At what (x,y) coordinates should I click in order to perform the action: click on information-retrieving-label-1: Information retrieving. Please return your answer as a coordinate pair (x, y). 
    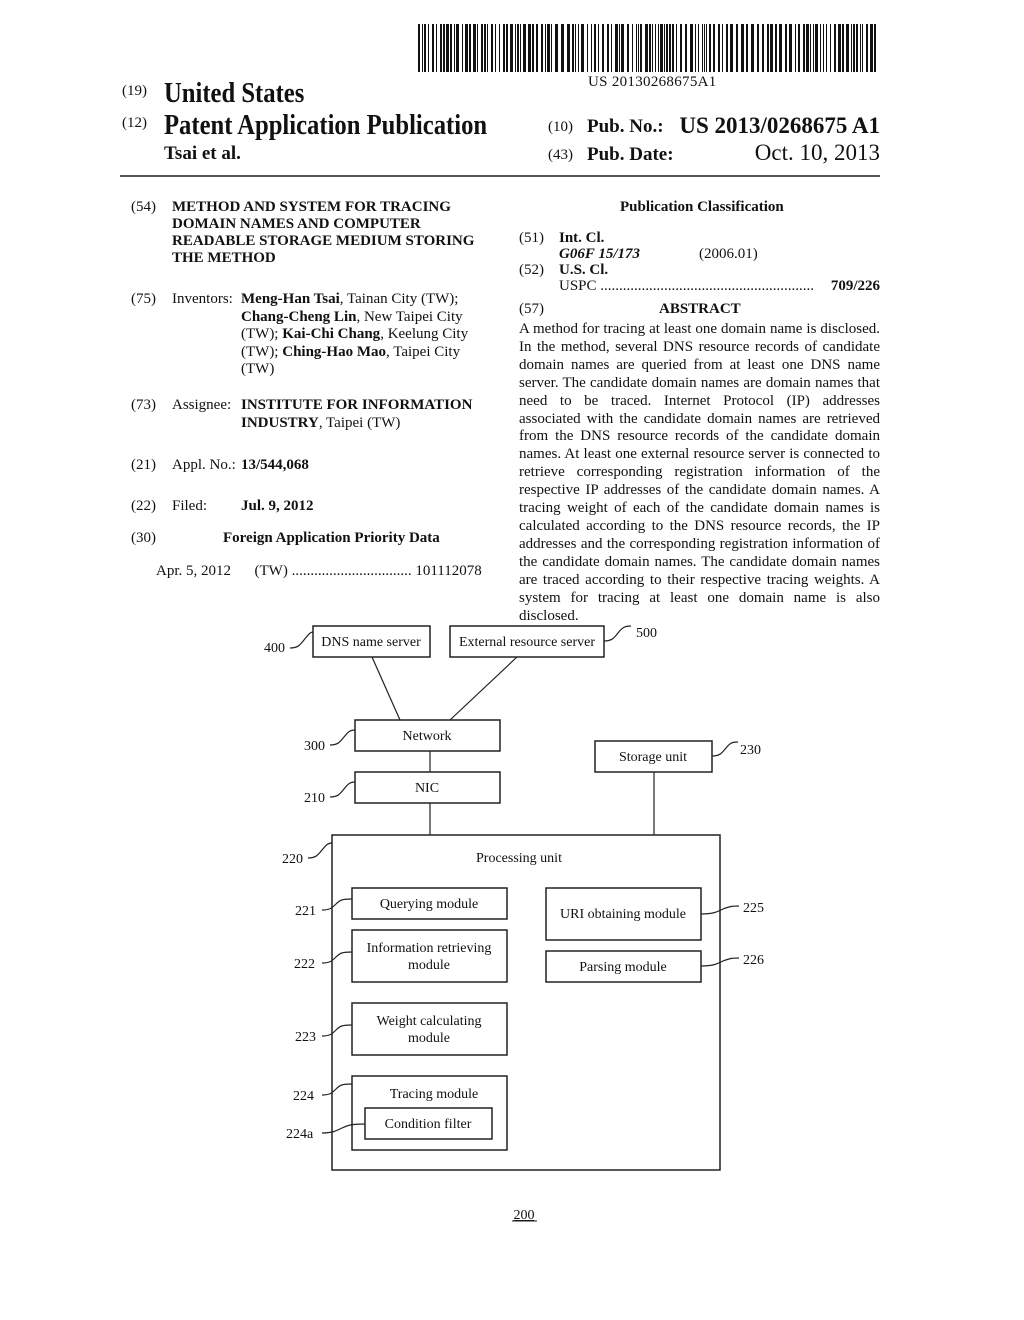
    Looking at the image, I should click on (429, 948).